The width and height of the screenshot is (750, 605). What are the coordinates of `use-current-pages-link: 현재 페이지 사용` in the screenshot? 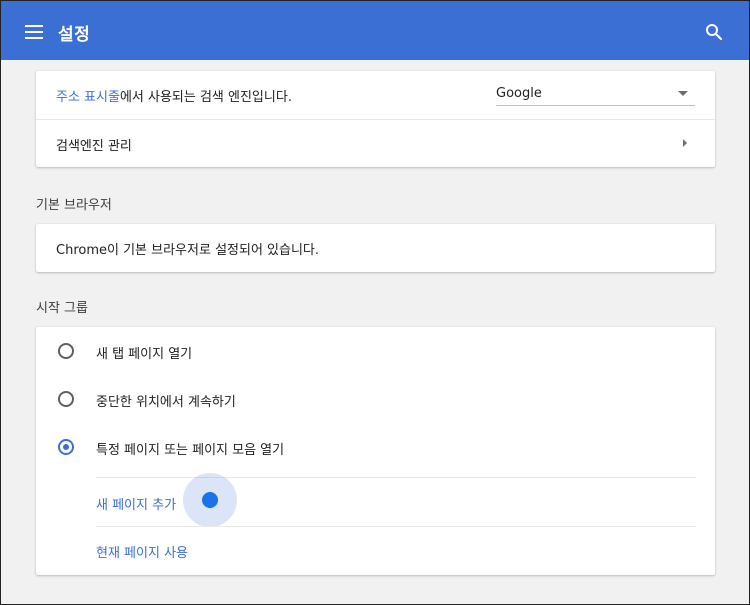 It's located at (142, 551).